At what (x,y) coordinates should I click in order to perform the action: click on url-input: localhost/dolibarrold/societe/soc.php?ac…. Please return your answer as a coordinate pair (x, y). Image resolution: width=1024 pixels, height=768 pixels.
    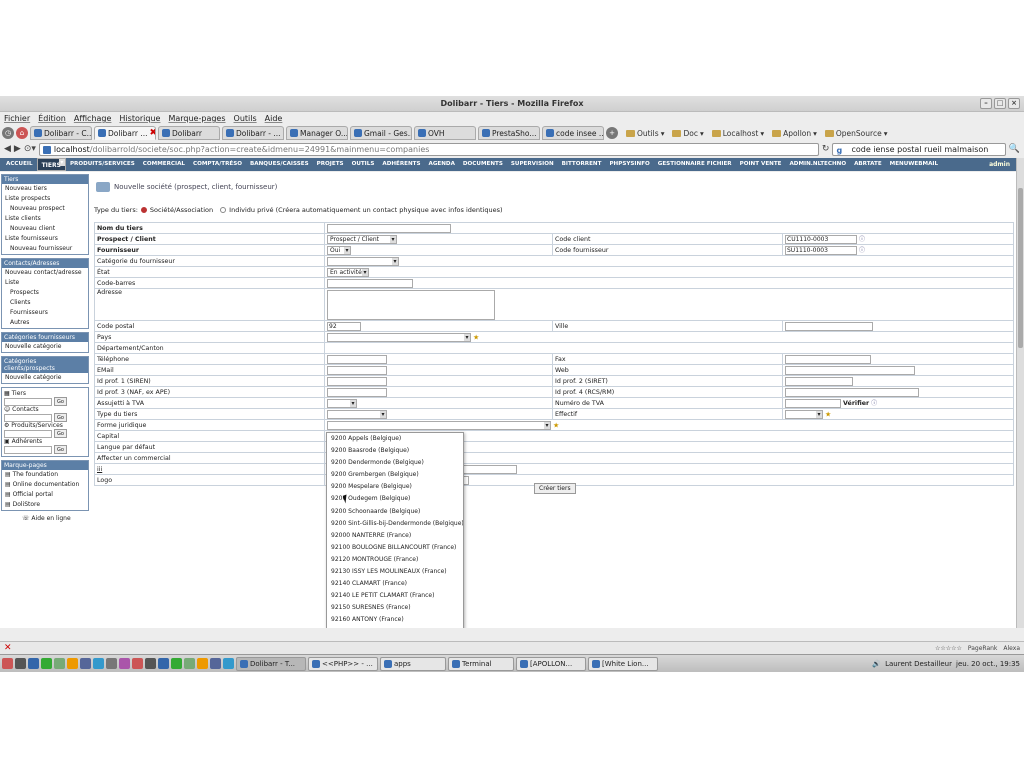
    Looking at the image, I should click on (428, 149).